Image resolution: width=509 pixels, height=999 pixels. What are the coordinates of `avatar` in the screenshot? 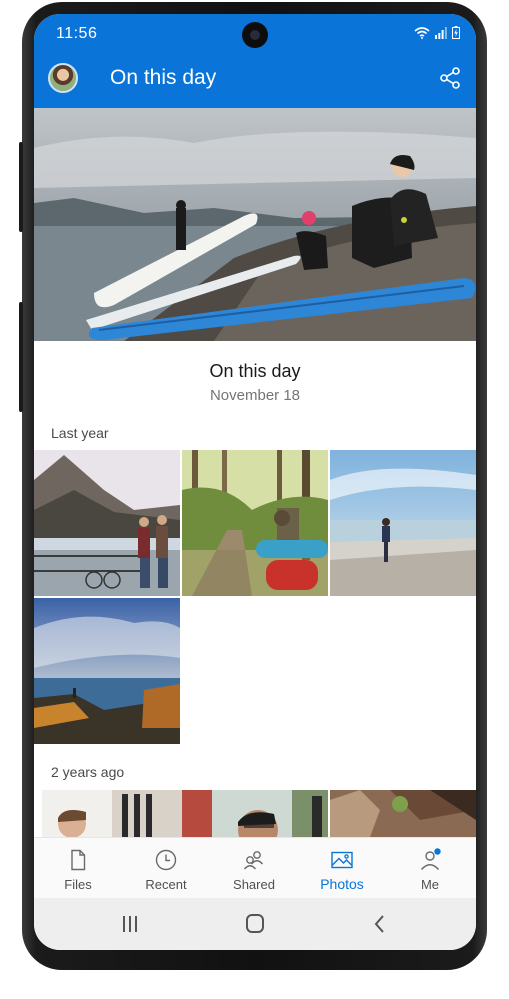 It's located at (63, 78).